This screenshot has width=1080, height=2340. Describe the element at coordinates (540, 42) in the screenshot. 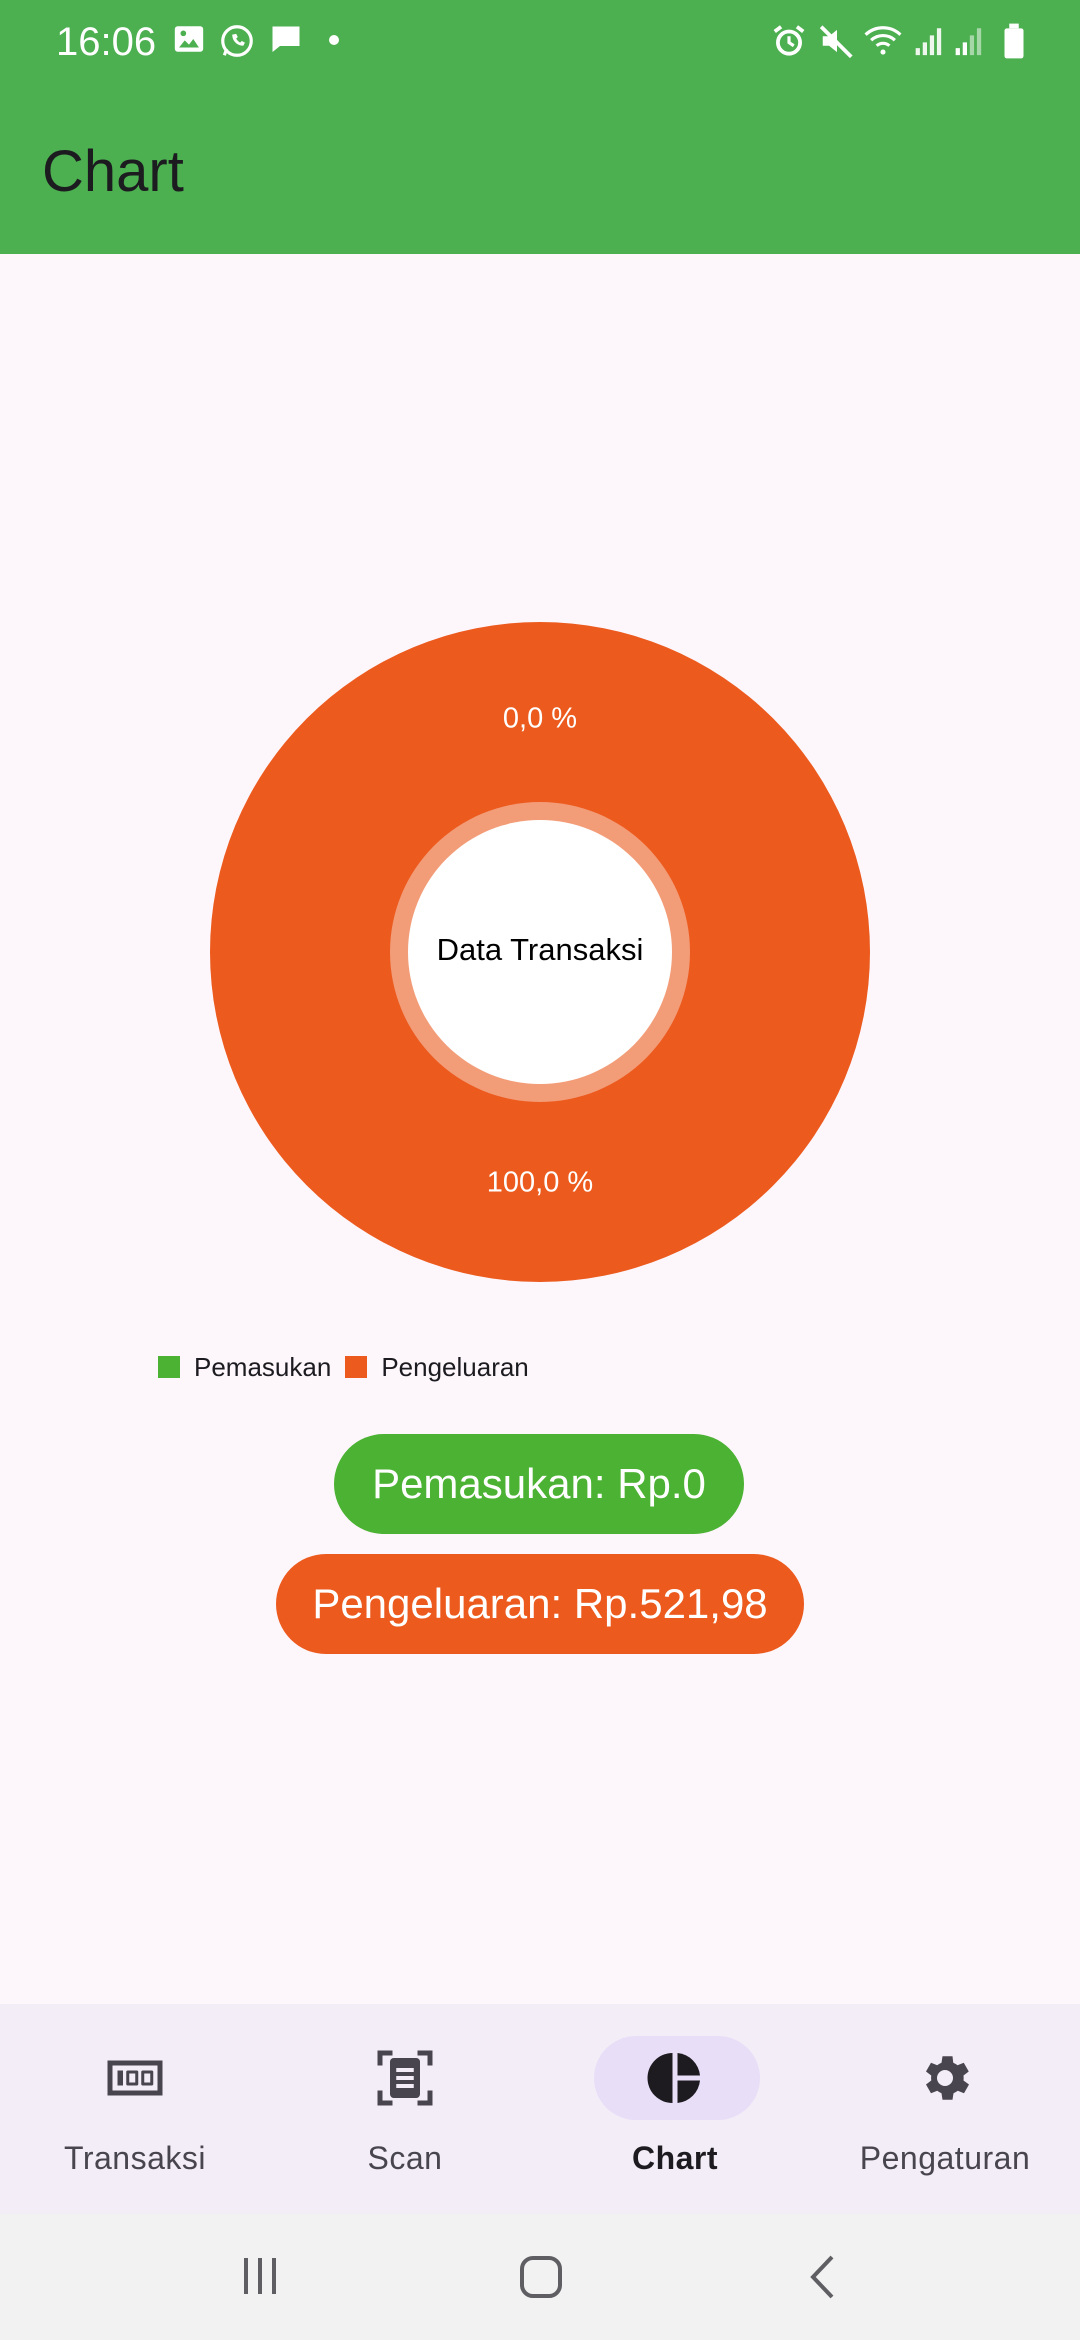

I see `status-bar: 16:06` at that location.